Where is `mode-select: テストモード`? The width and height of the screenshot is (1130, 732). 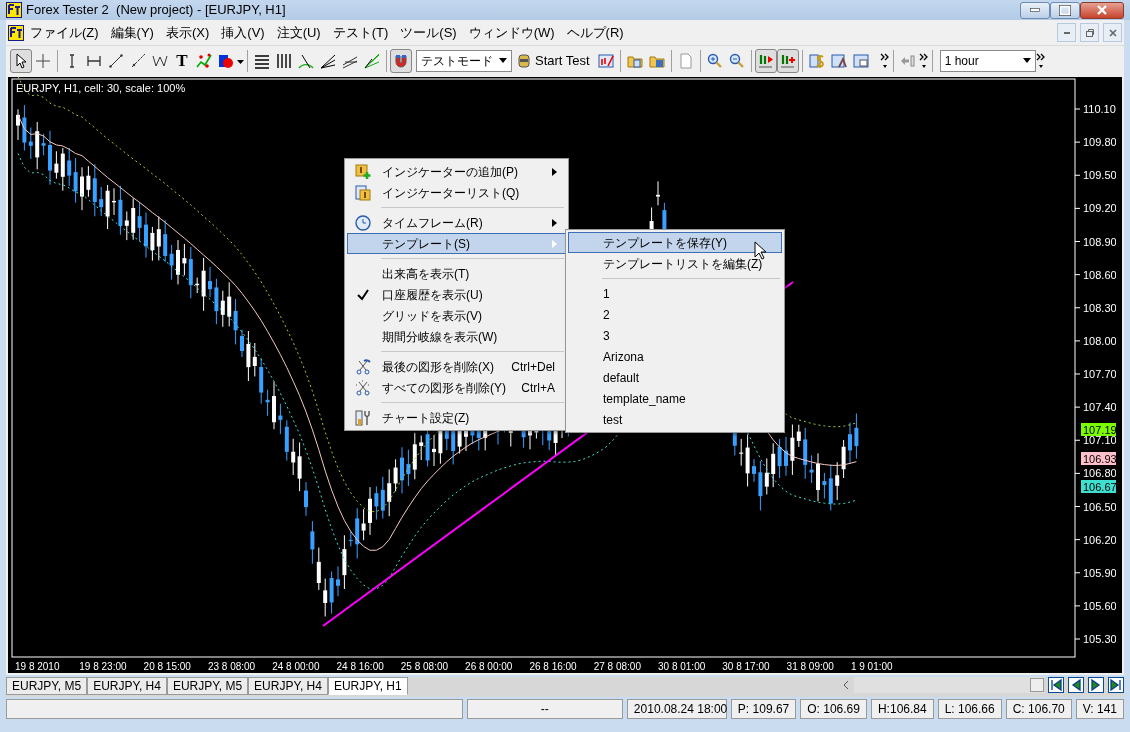
mode-select: テストモード is located at coordinates (464, 60).